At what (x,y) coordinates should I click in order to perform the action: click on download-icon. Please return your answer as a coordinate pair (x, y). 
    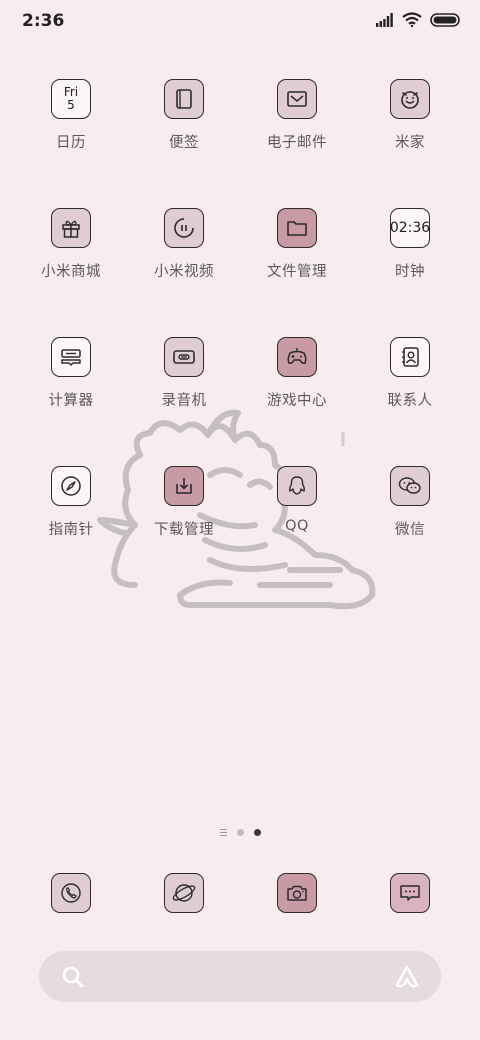
    Looking at the image, I should click on (184, 486).